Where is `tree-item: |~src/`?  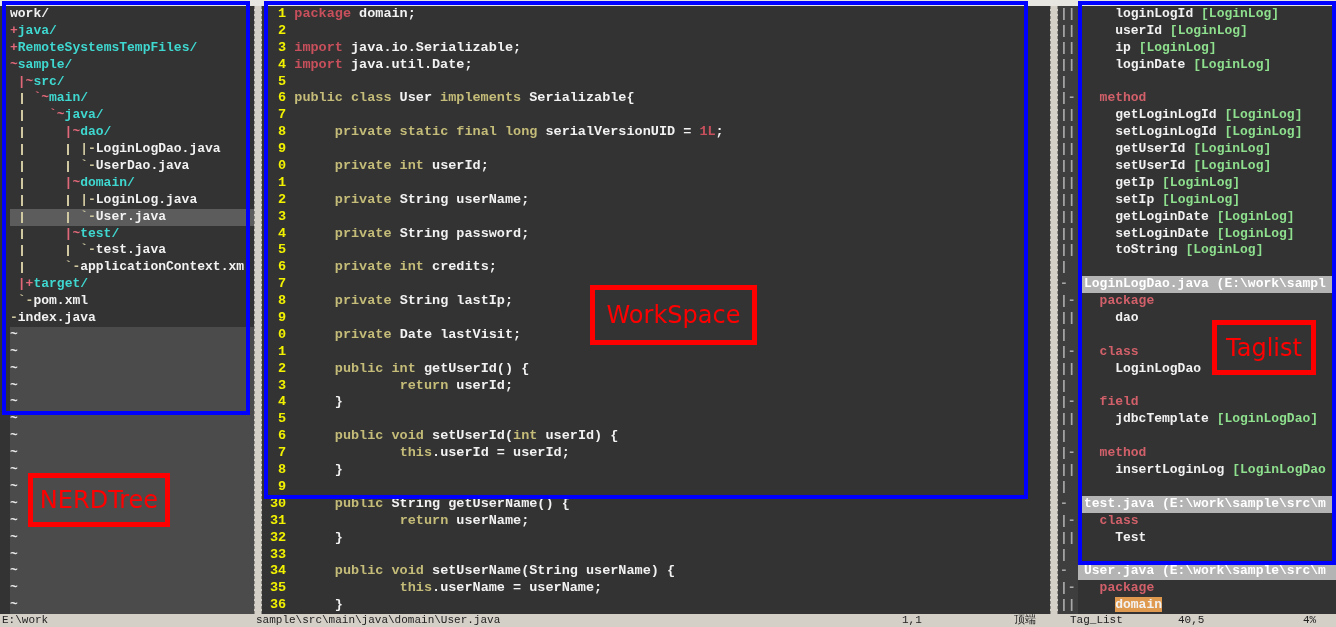
tree-item: |~src/ is located at coordinates (37, 81).